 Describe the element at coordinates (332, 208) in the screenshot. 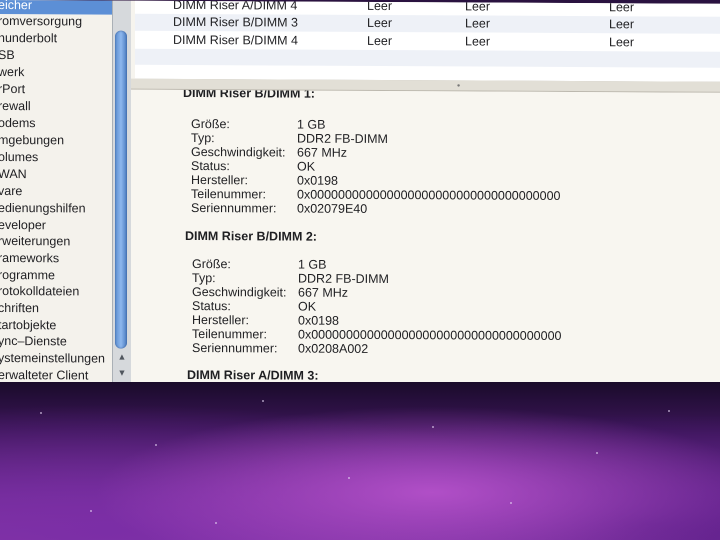

I see `field-value: 0x02079E40` at that location.